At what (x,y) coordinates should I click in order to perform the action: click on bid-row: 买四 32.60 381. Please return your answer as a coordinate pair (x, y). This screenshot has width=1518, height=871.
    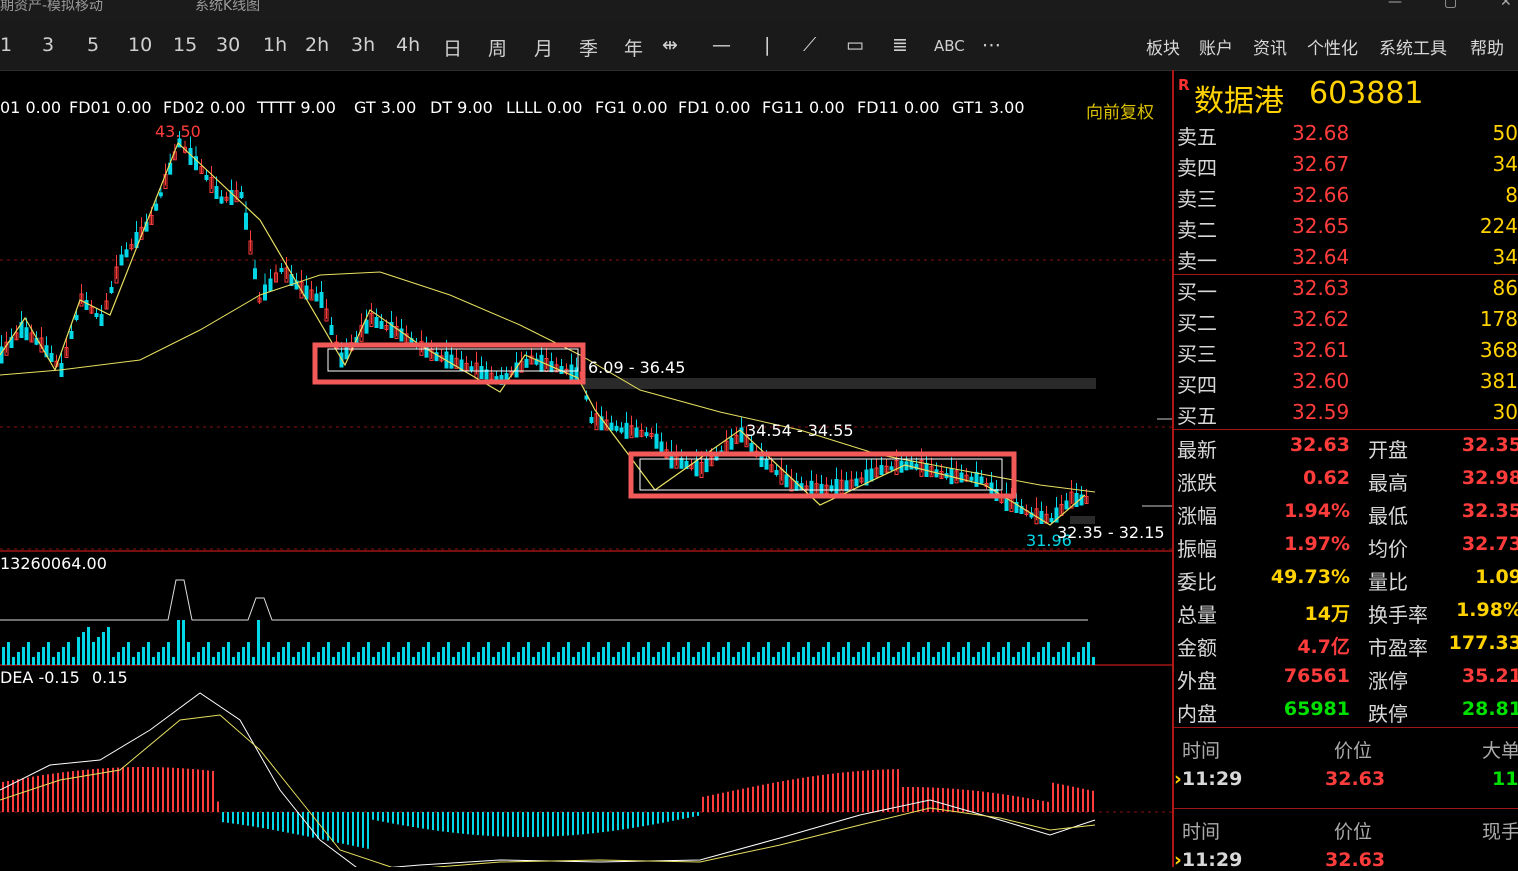
    Looking at the image, I should click on (1346, 381).